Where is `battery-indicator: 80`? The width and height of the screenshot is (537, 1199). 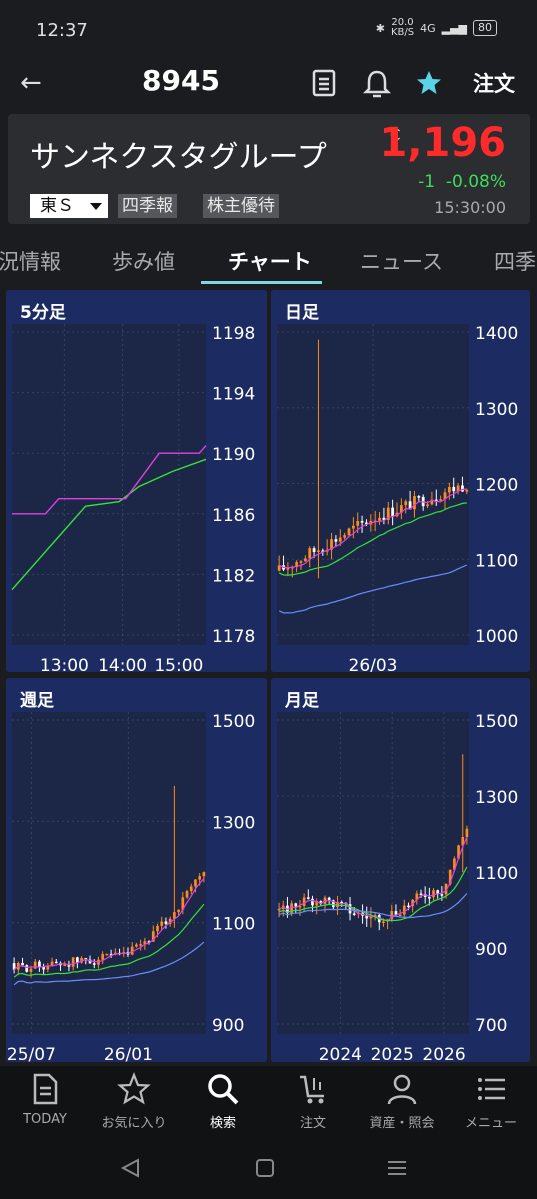
battery-indicator: 80 is located at coordinates (485, 28).